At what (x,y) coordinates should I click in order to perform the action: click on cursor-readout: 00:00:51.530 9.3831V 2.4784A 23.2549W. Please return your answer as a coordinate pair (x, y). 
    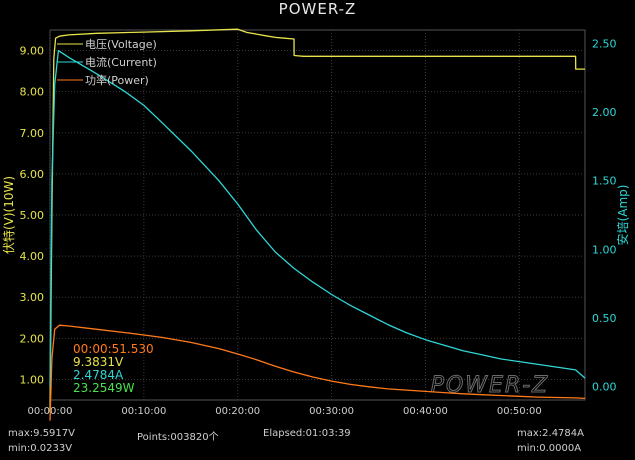
    Looking at the image, I should click on (113, 368).